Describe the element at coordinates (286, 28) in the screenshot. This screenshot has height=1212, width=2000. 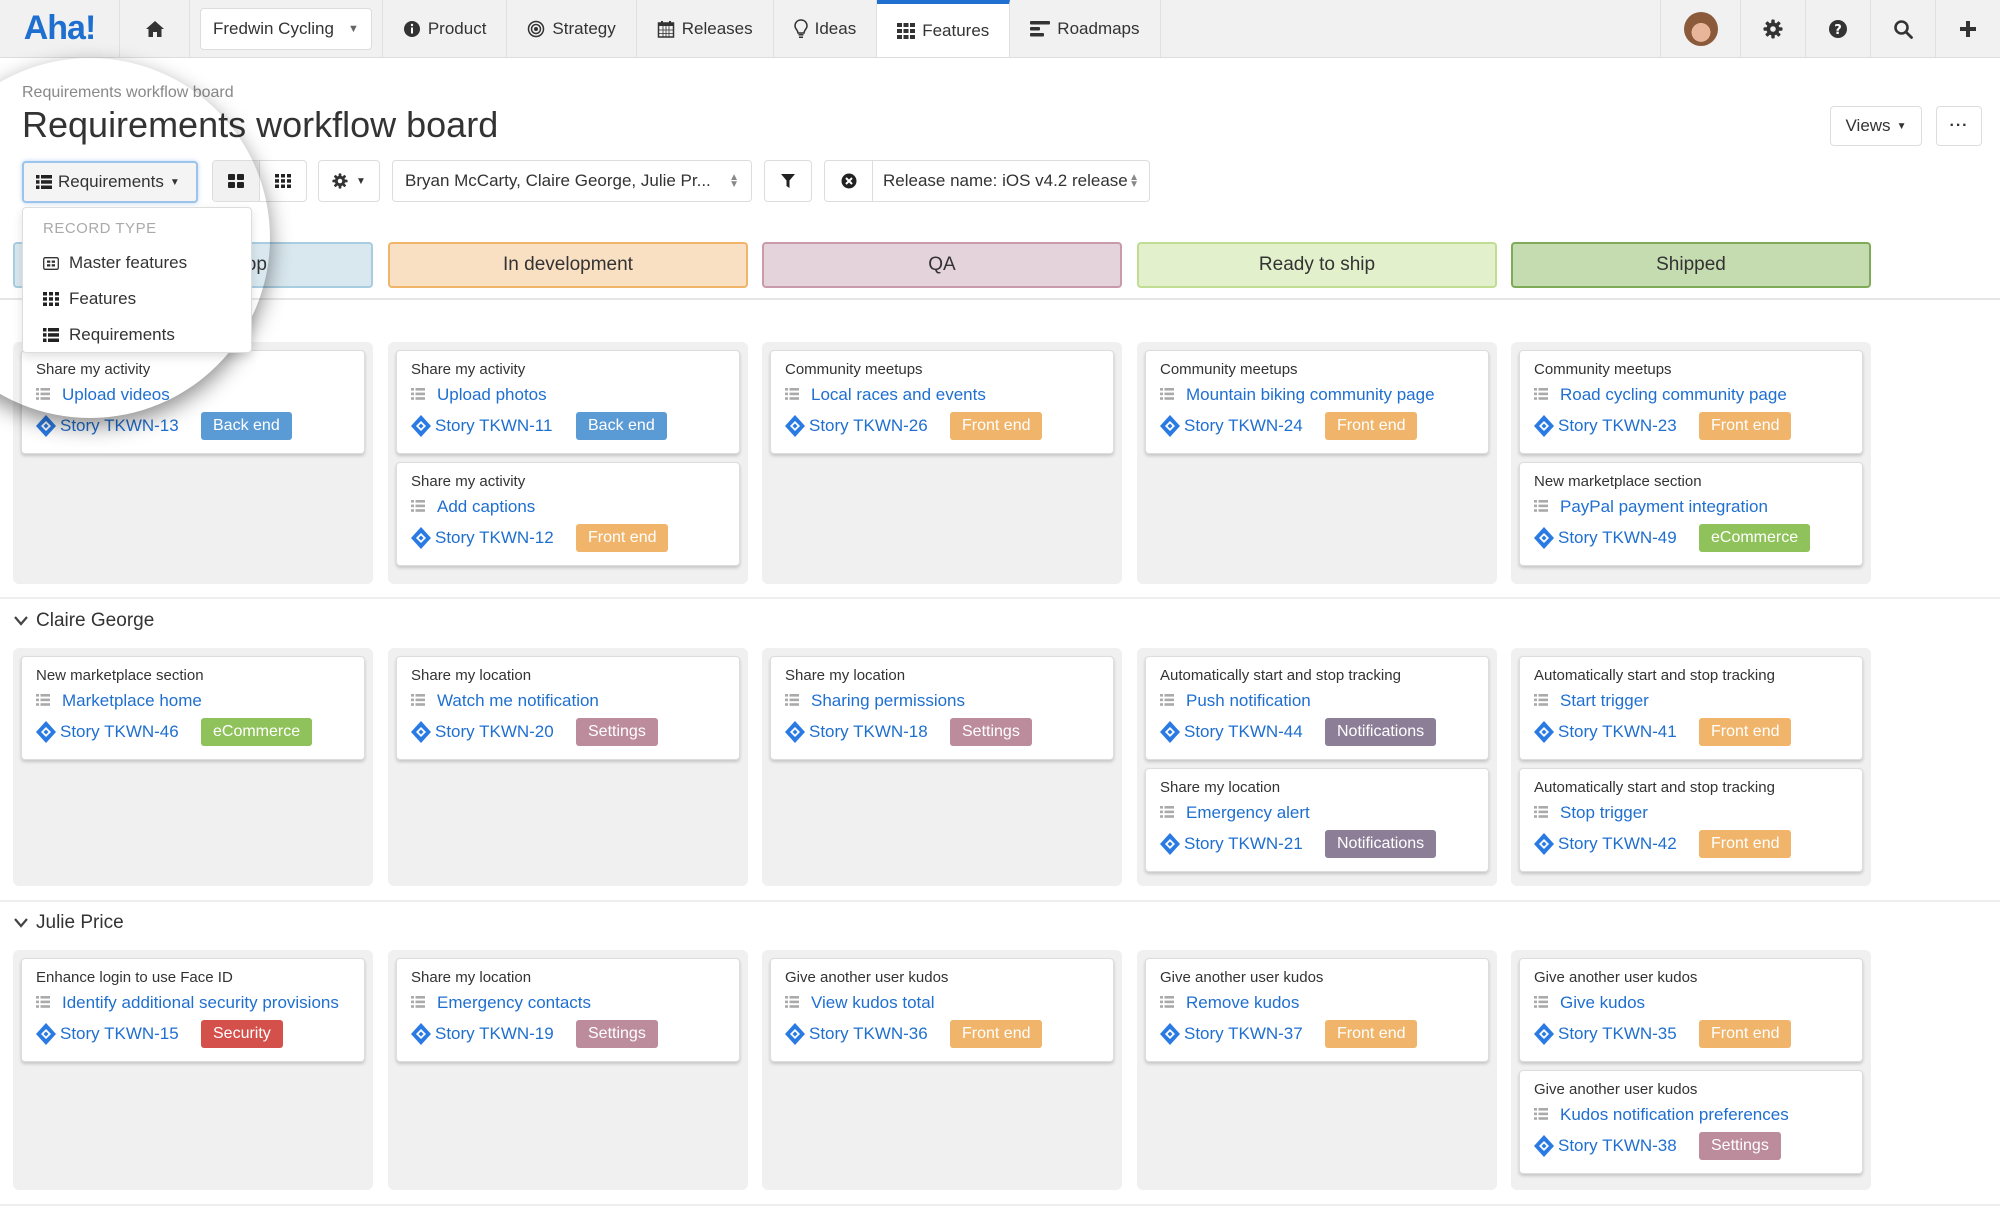
I see `product-selector: Fredwin Cycling ▼` at that location.